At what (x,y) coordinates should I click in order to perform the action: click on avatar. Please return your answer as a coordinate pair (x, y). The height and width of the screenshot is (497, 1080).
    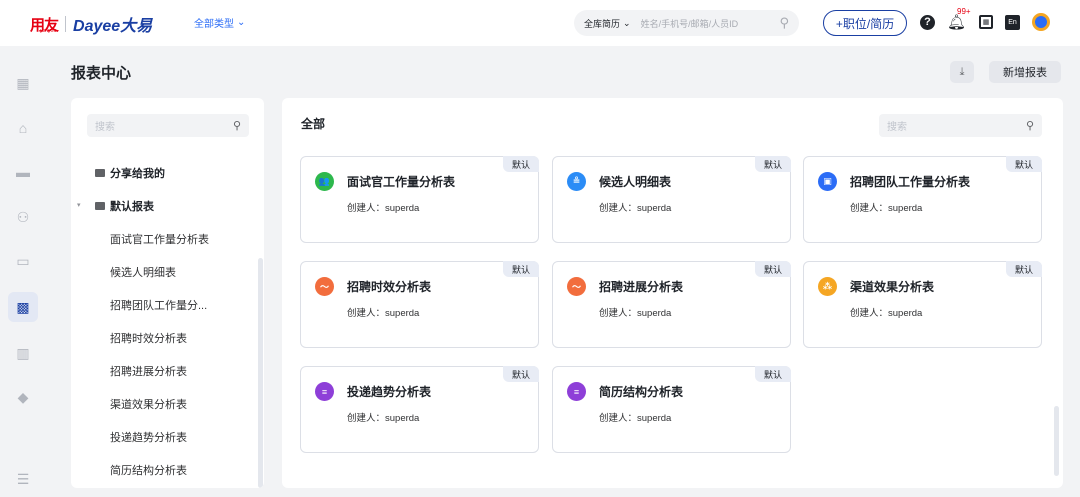
    Looking at the image, I should click on (1041, 22).